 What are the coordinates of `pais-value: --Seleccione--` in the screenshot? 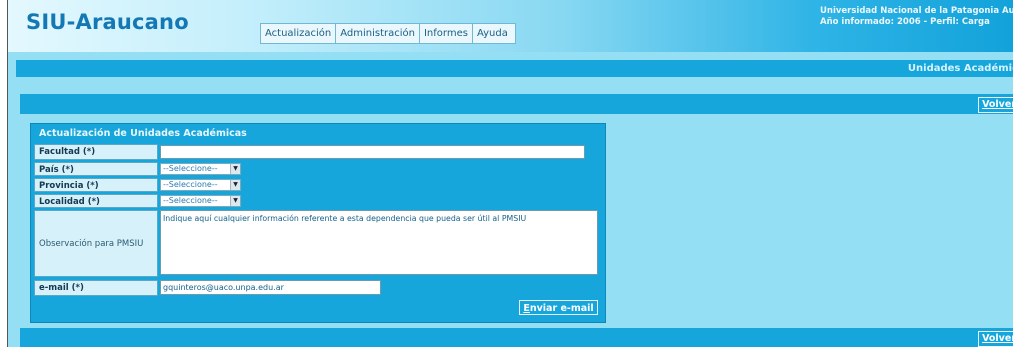 It's located at (190, 168).